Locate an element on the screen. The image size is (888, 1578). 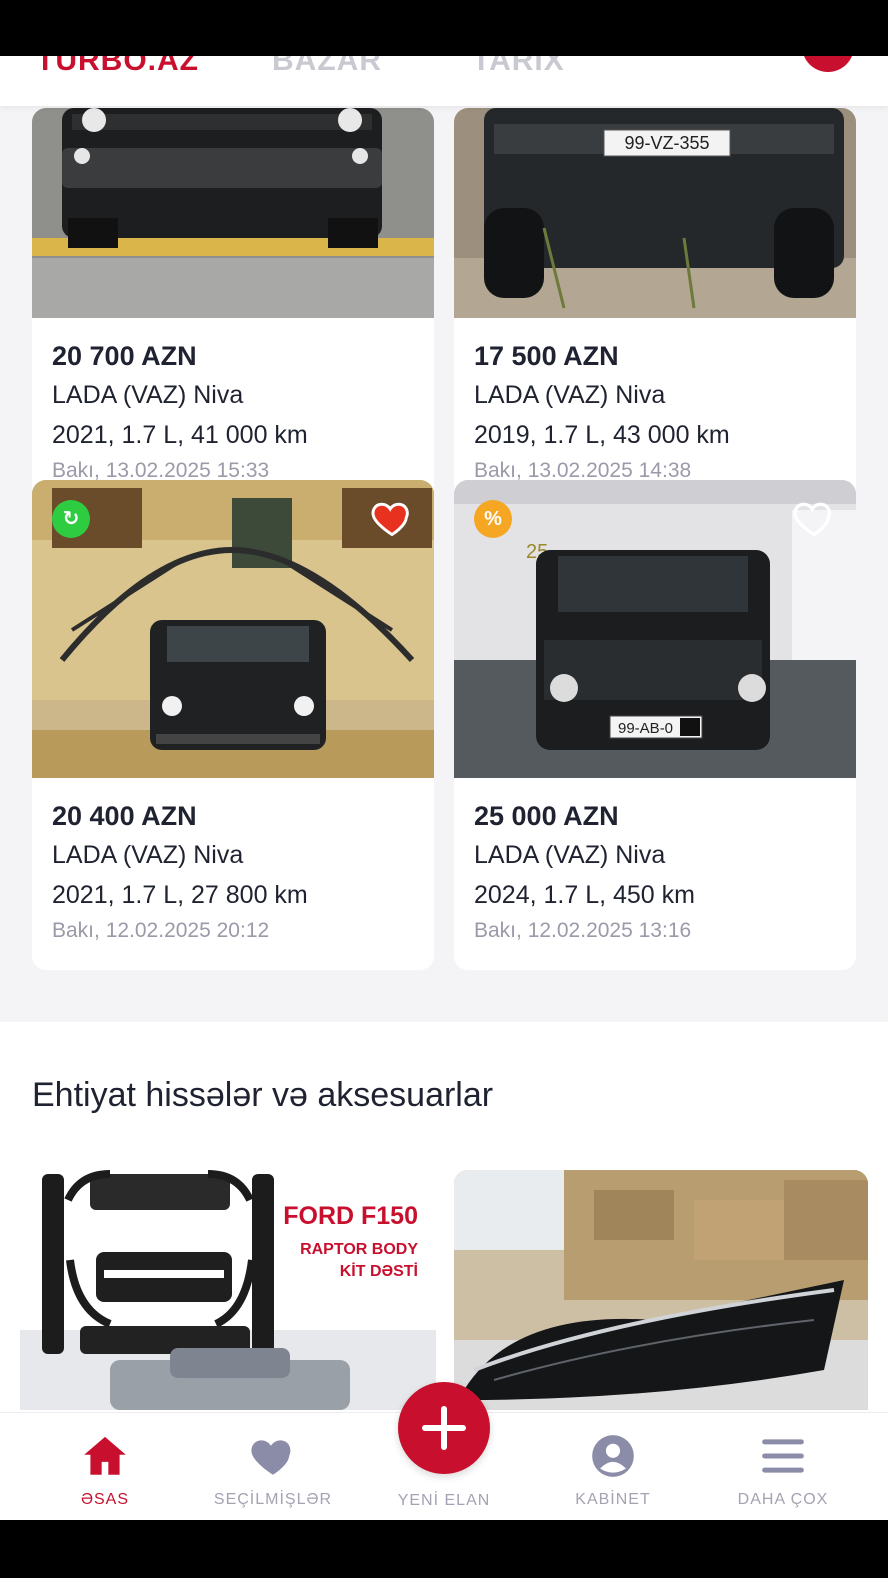
favorite-heart-outline-icon is located at coordinates (814, 518).